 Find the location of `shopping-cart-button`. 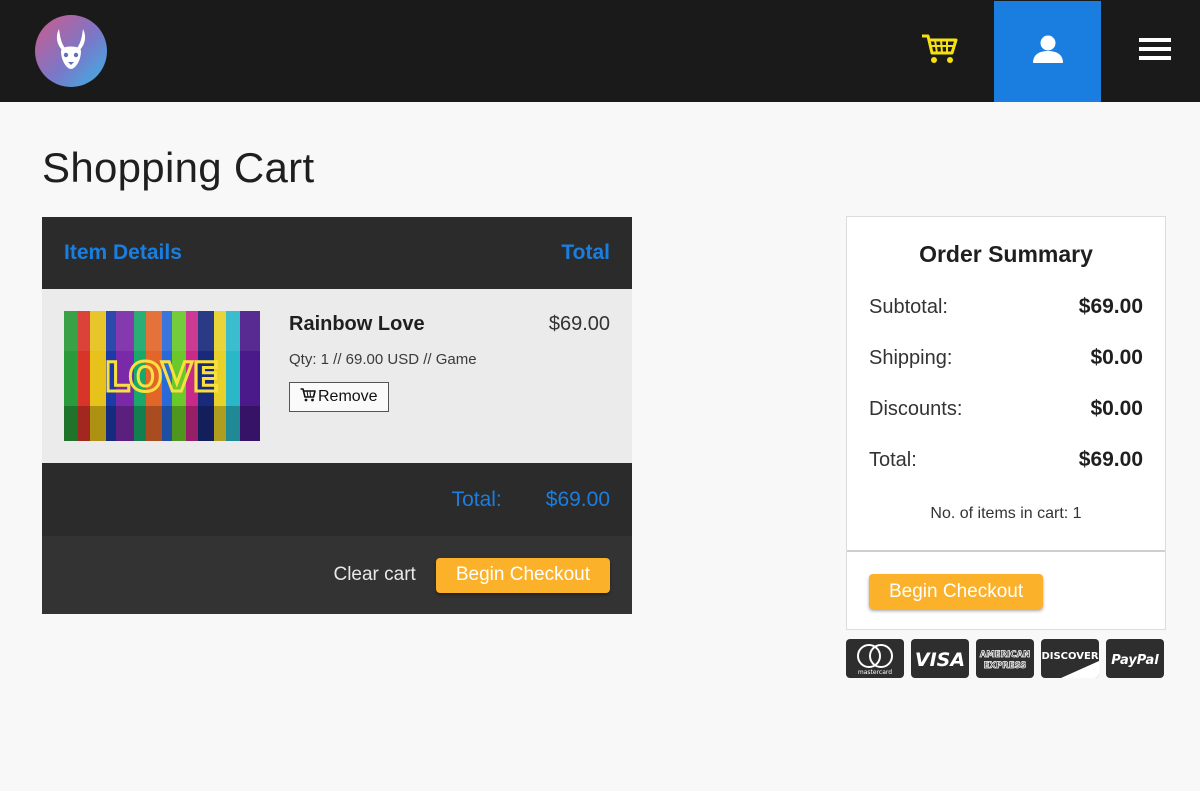

shopping-cart-button is located at coordinates (940, 51).